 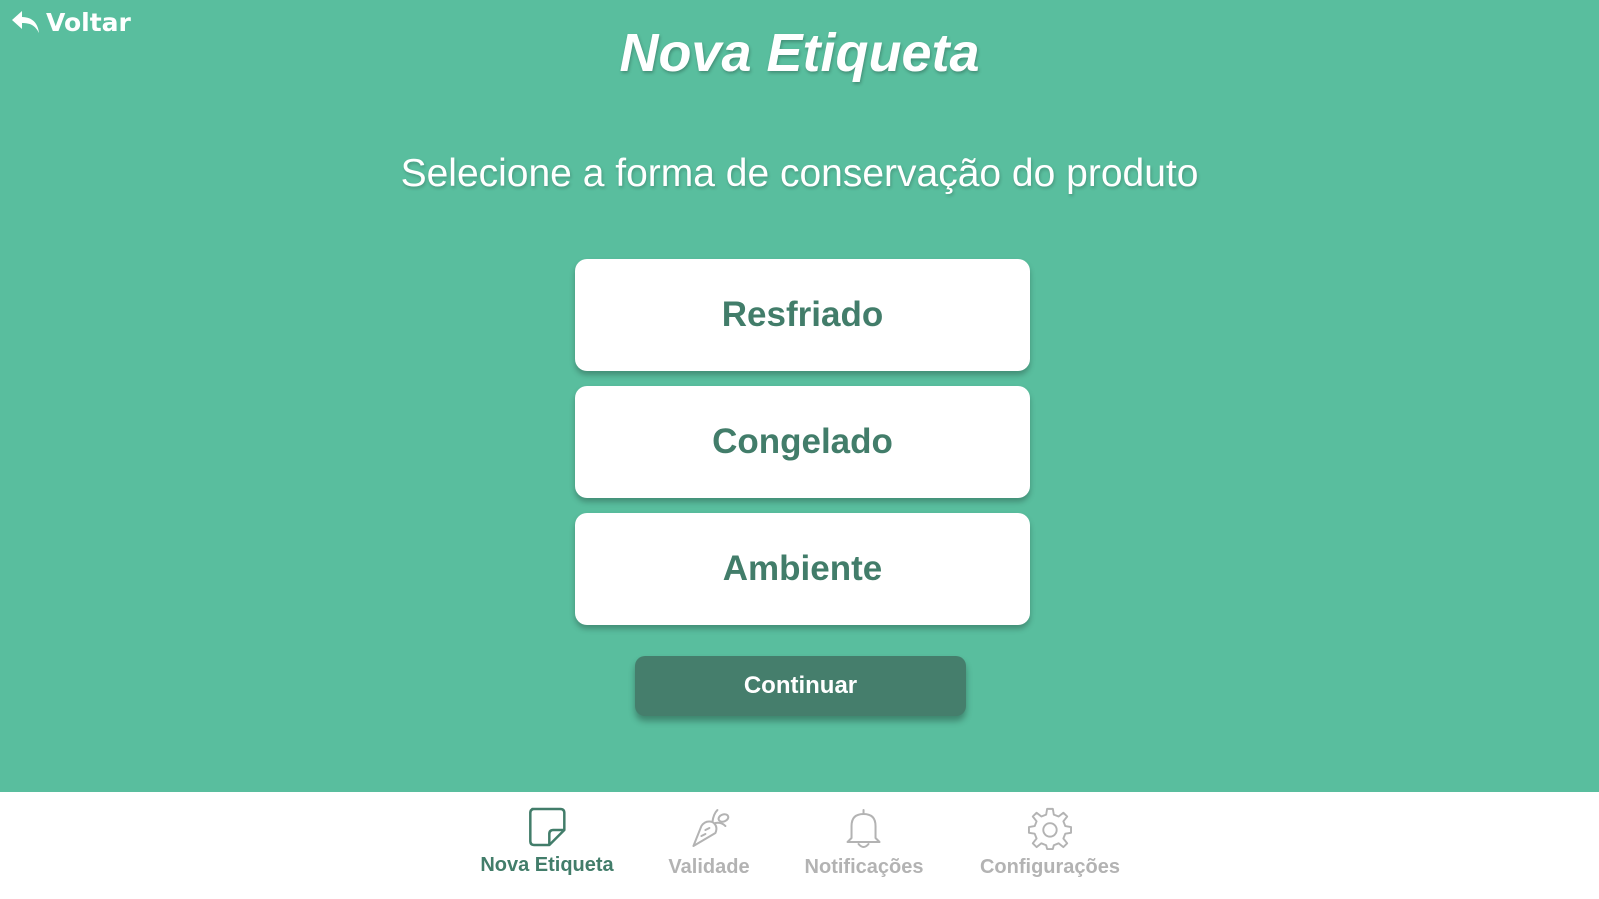 What do you see at coordinates (864, 831) in the screenshot?
I see `bell-icon` at bounding box center [864, 831].